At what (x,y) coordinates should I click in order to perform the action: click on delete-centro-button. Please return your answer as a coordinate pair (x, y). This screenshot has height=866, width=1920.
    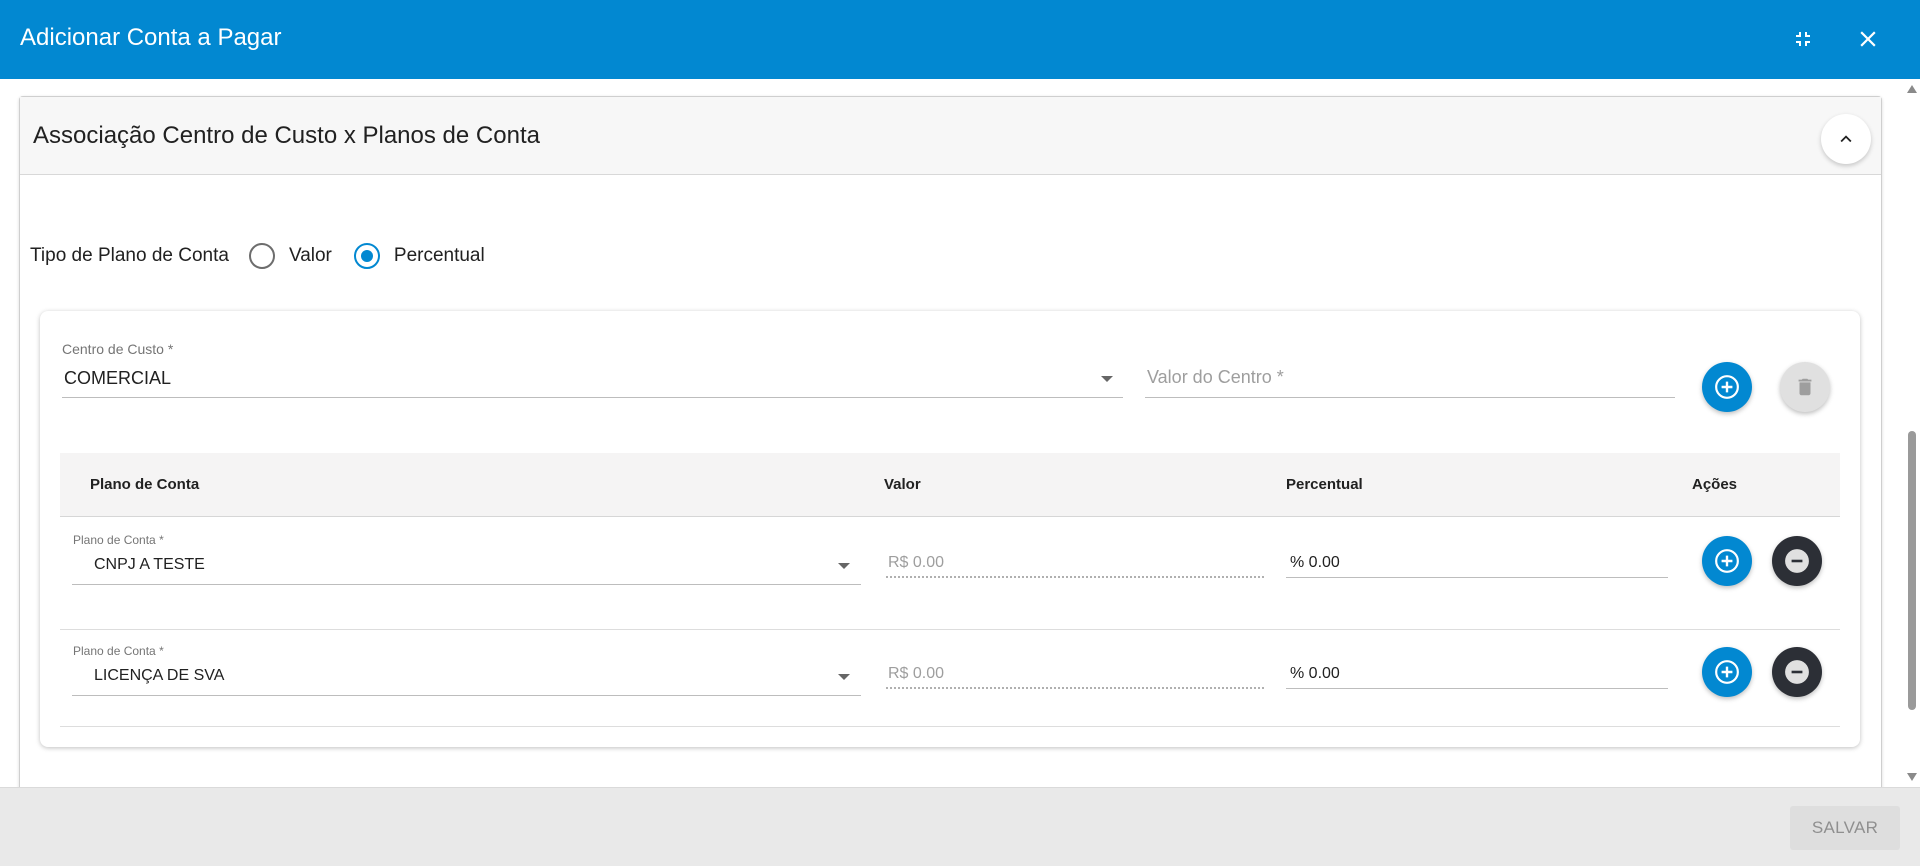
    Looking at the image, I should click on (1805, 387).